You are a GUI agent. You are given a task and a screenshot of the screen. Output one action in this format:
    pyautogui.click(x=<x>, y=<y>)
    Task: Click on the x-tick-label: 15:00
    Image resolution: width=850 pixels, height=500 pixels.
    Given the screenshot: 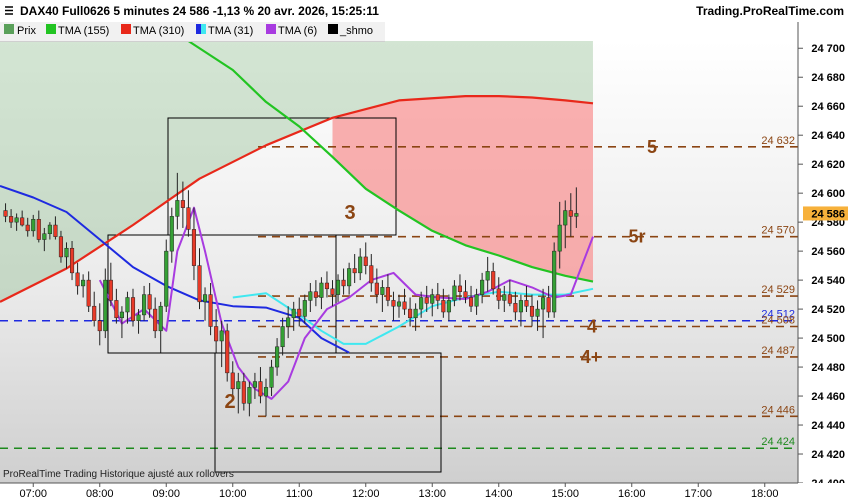 What is the action you would take?
    pyautogui.click(x=565, y=494)
    